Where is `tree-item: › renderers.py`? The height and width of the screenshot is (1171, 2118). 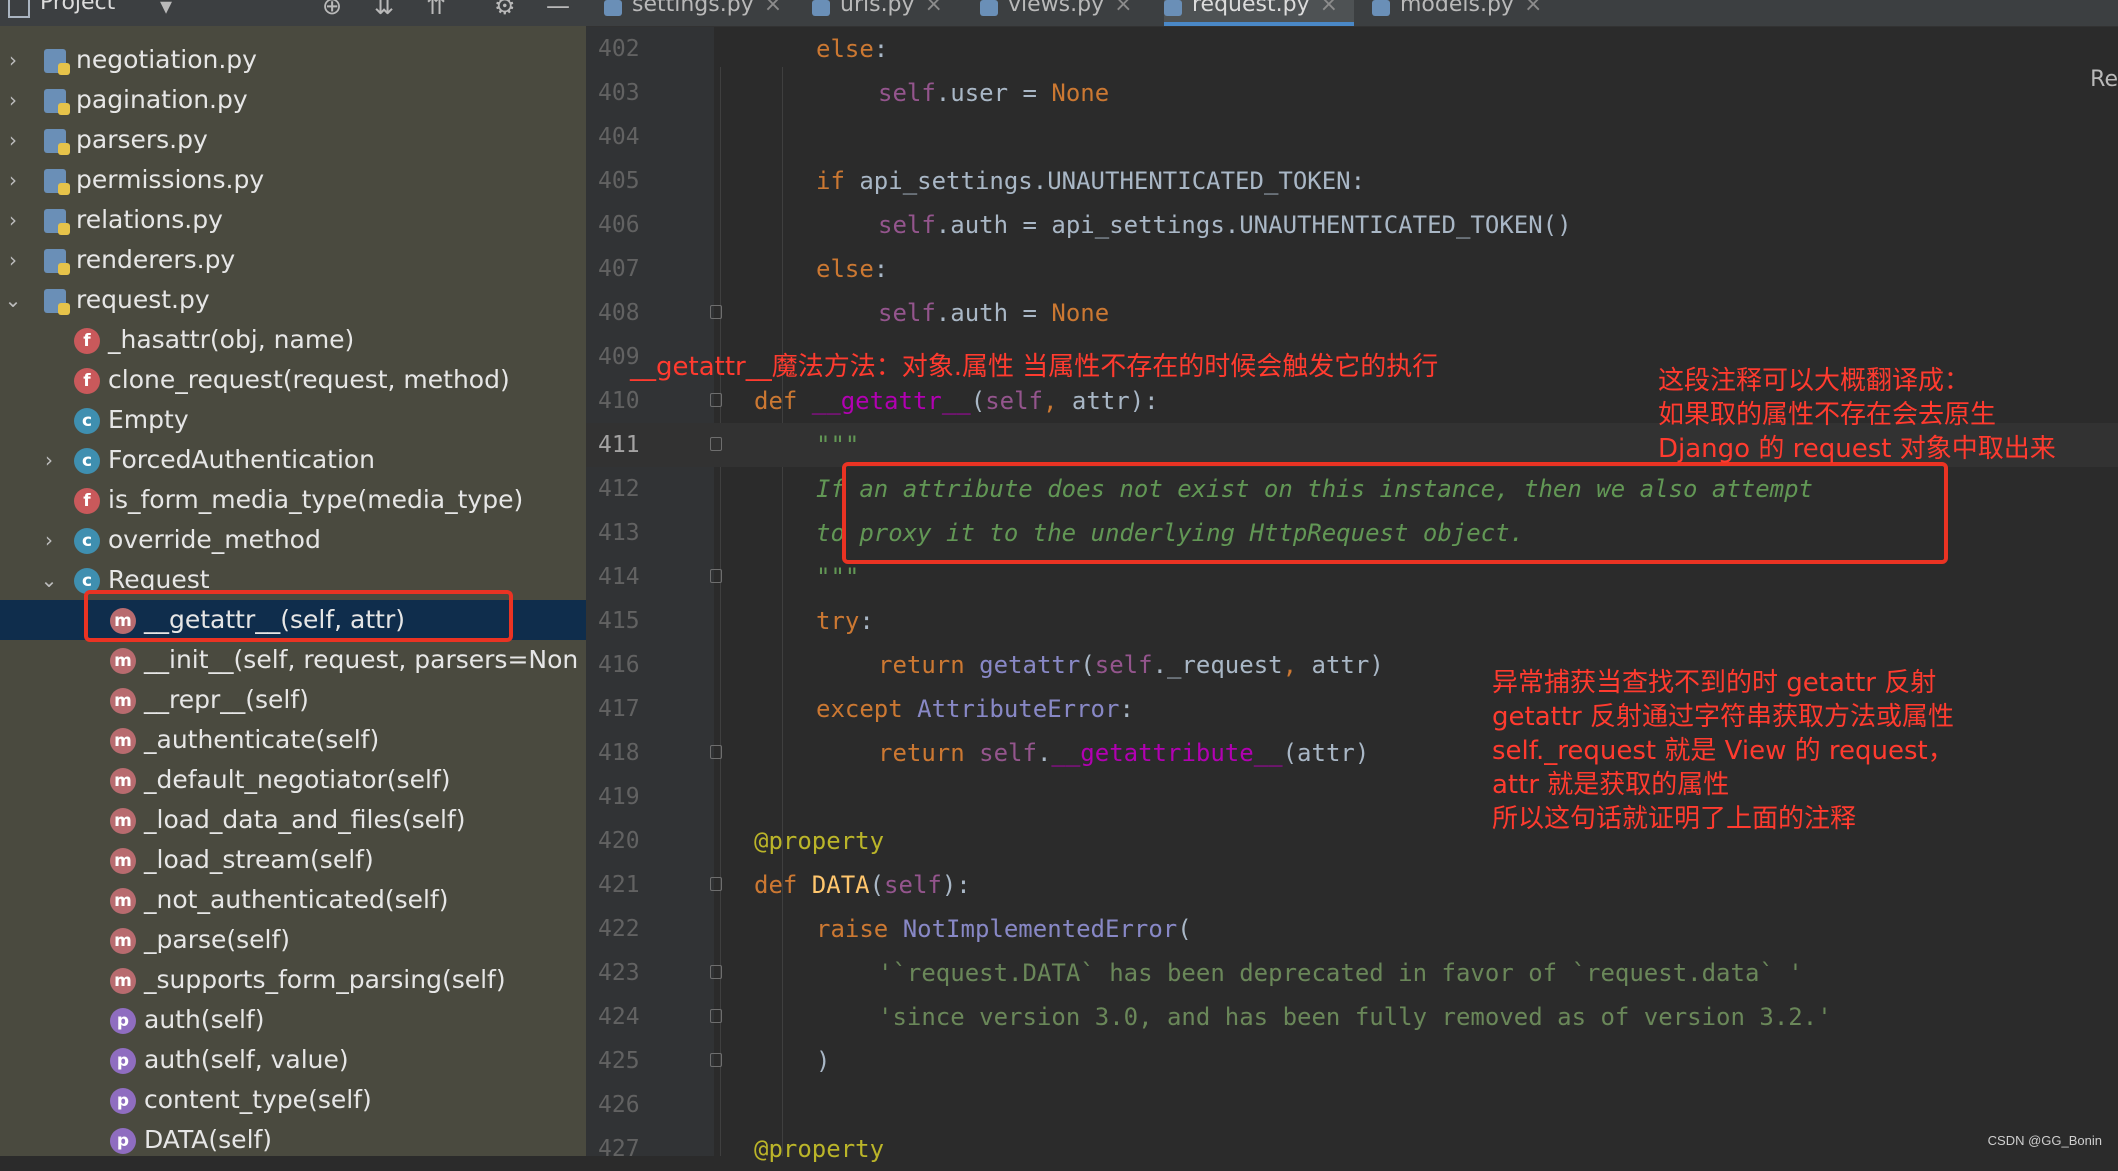
tree-item: › renderers.py is located at coordinates (293, 260).